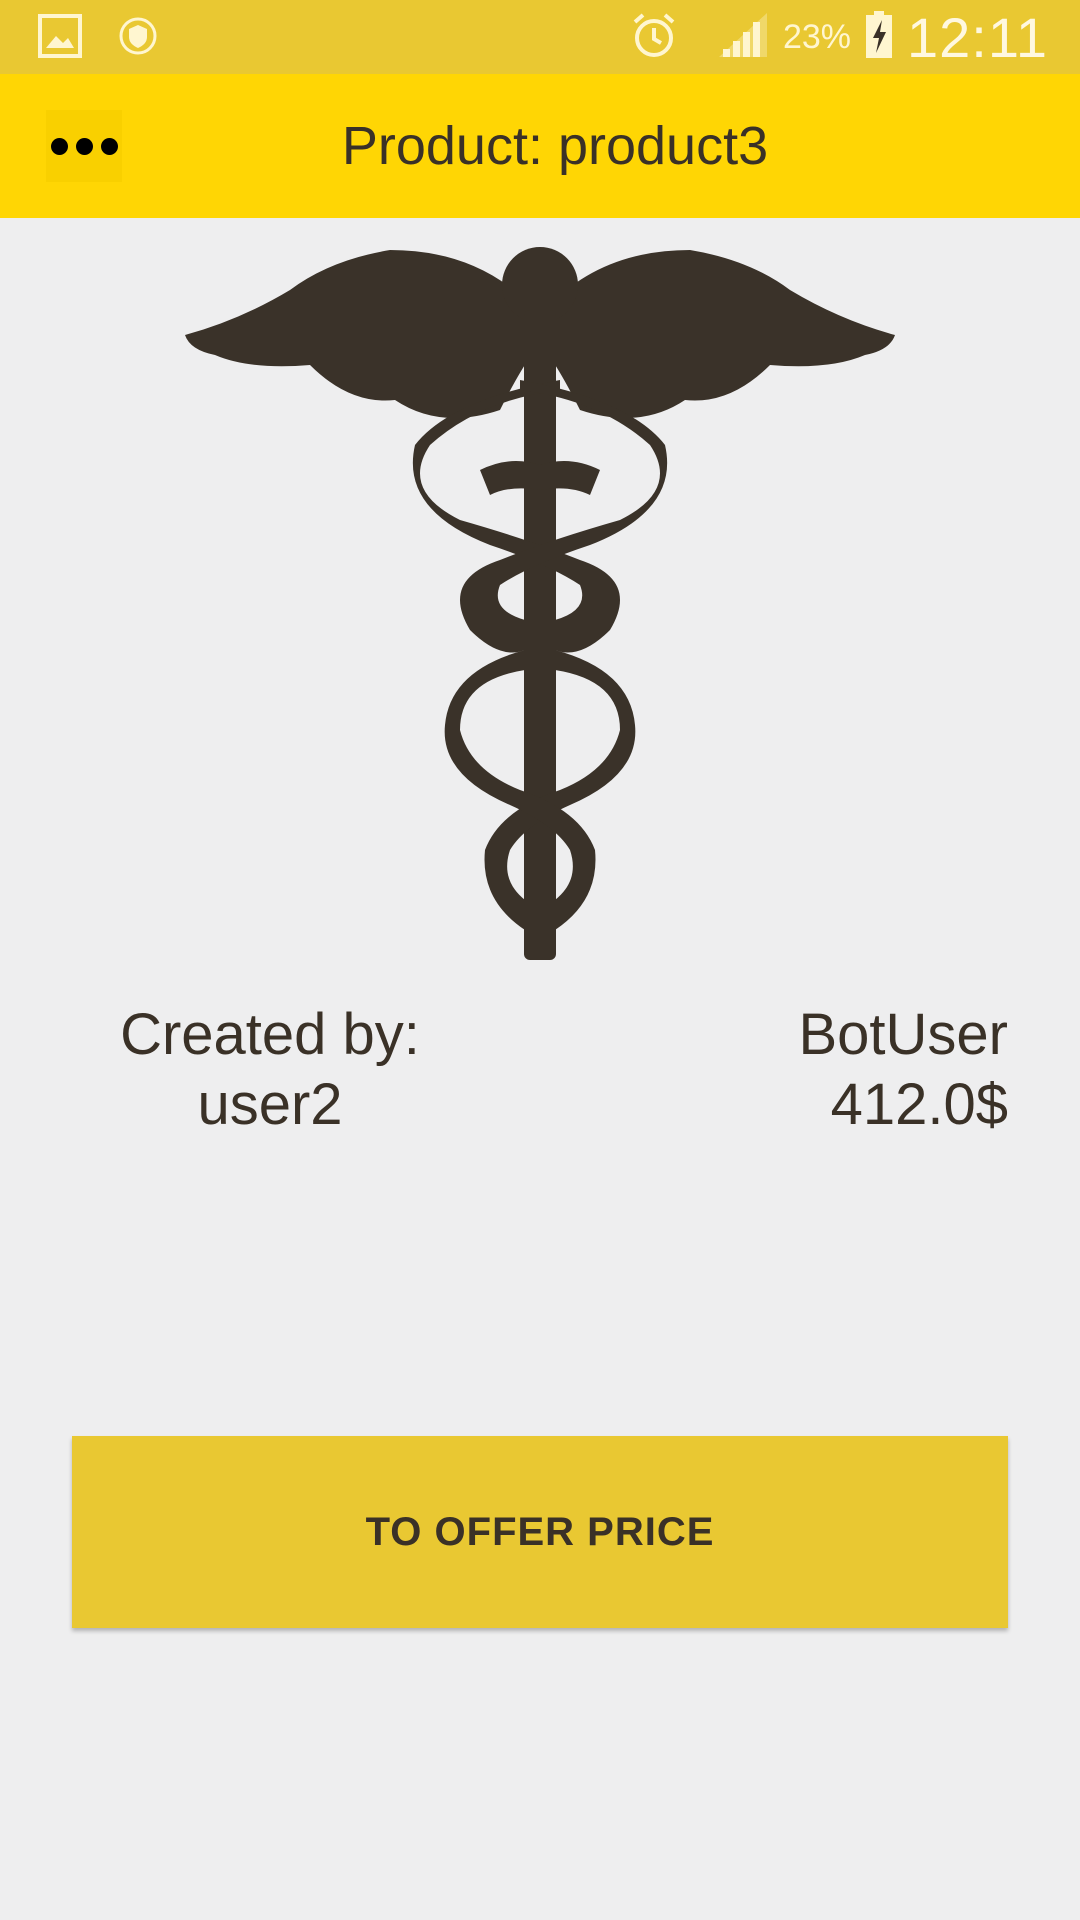 Image resolution: width=1080 pixels, height=1920 pixels. I want to click on status-bar-right: 23% 12:11, so click(838, 37).